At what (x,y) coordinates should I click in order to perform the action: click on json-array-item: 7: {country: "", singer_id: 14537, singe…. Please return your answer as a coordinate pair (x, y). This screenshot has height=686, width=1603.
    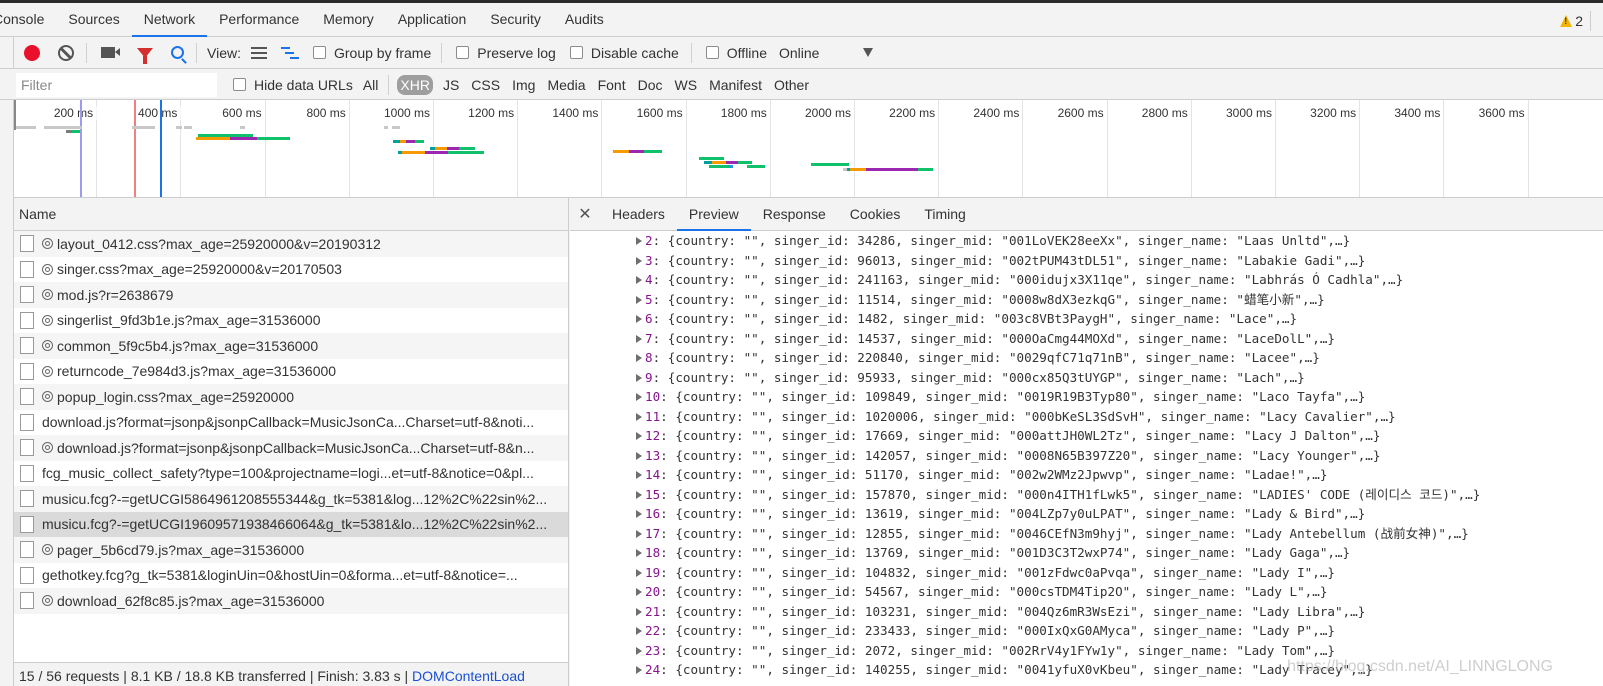
    Looking at the image, I should click on (1086, 339).